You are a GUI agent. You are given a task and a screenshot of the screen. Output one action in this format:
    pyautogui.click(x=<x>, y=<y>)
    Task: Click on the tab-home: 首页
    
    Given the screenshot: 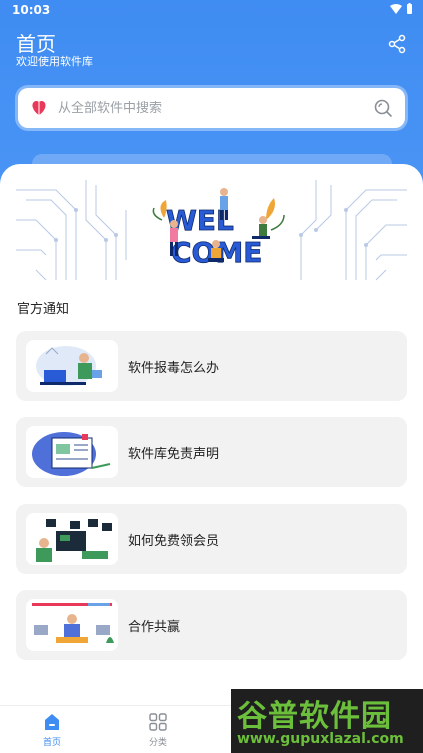 What is the action you would take?
    pyautogui.click(x=52, y=732)
    